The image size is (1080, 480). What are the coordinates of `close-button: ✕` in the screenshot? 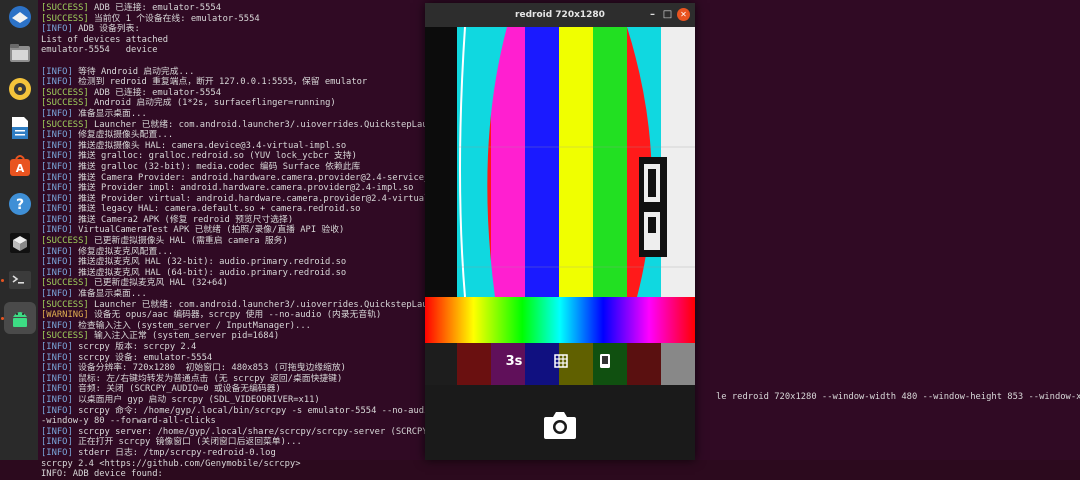 It's located at (683, 14).